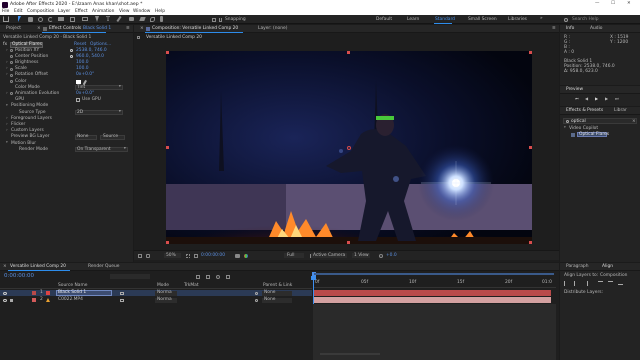 The image size is (640, 360). What do you see at coordinates (66, 75) in the screenshot?
I see `property-row: › Rotation Offset 0x+0.0°` at bounding box center [66, 75].